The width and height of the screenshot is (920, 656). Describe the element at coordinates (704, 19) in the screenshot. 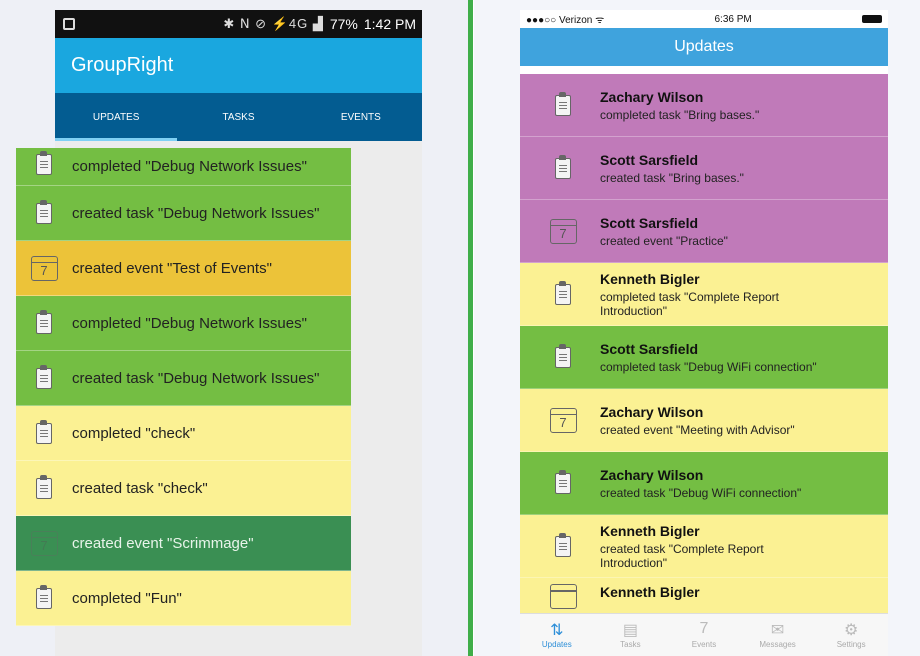

I see `ios-status-bar: ●●●○○ Verizon ᯤ 6:36 PM` at that location.